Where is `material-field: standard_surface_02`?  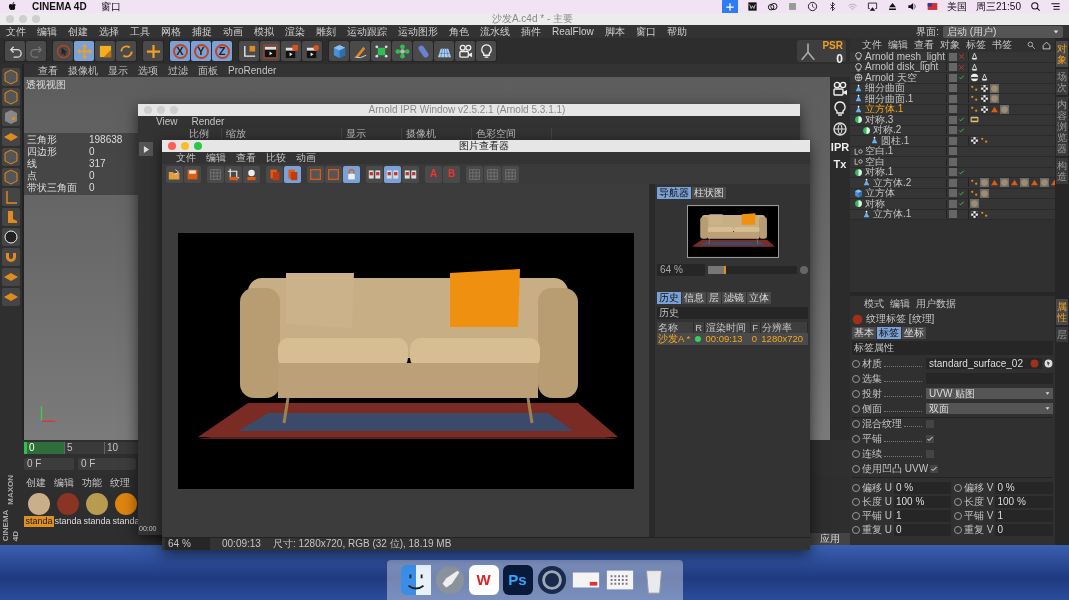
material-field: standard_surface_02 is located at coordinates (984, 363).